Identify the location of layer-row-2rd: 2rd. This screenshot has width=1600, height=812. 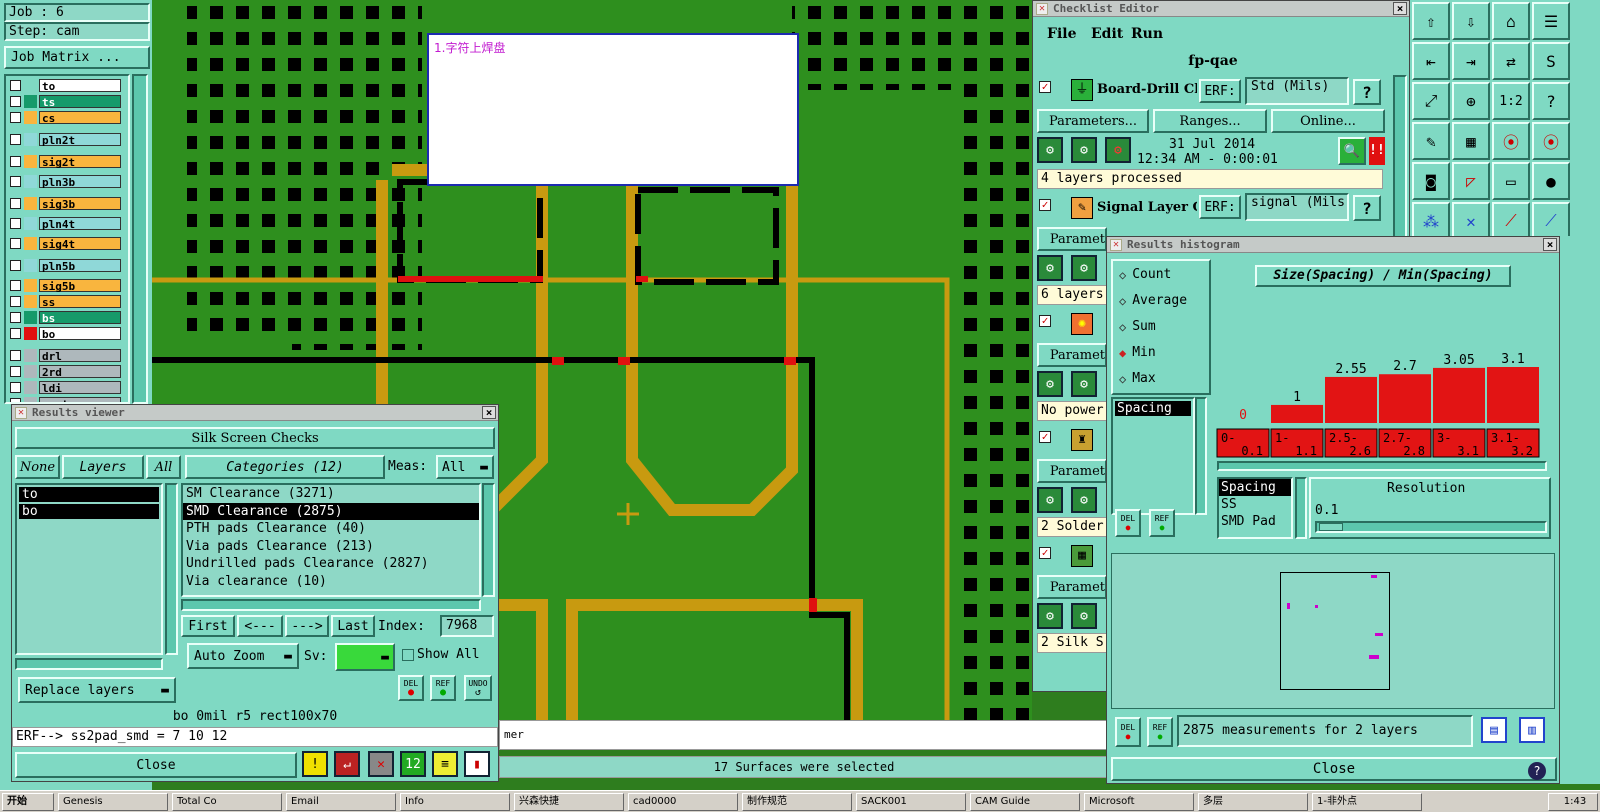
(68, 371).